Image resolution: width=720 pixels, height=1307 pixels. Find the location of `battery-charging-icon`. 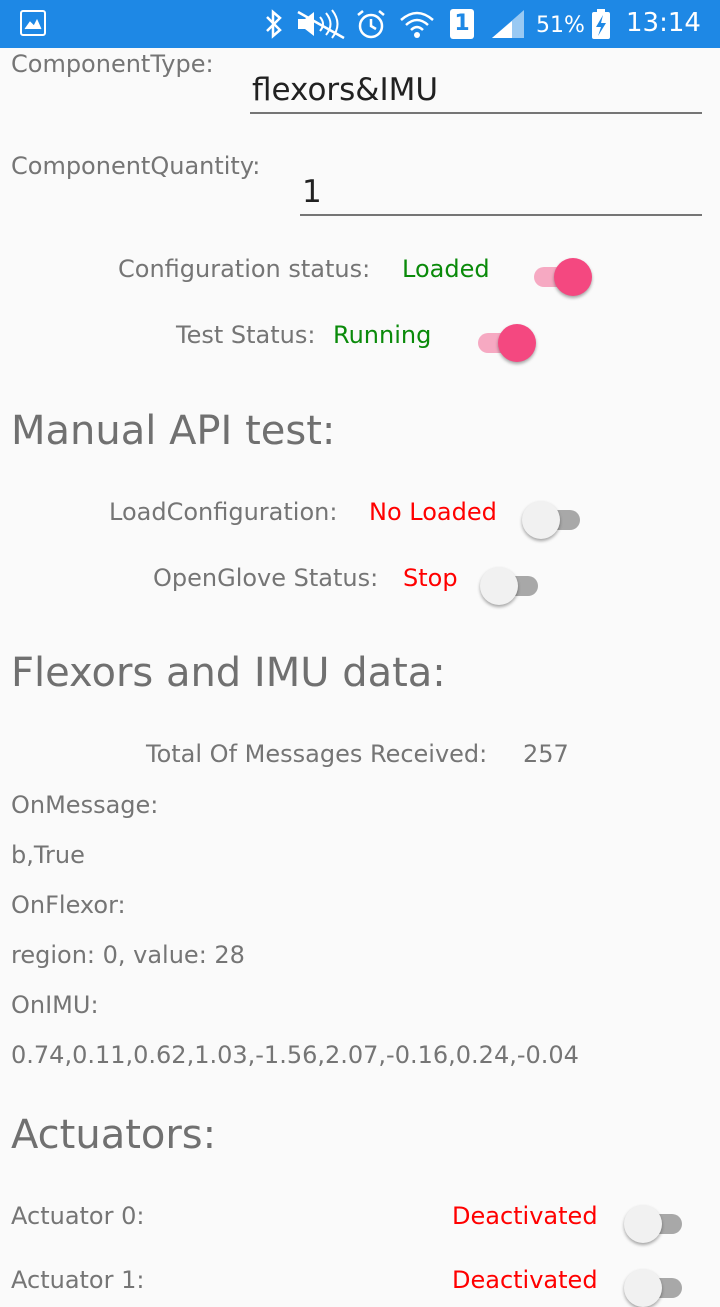

battery-charging-icon is located at coordinates (601, 24).